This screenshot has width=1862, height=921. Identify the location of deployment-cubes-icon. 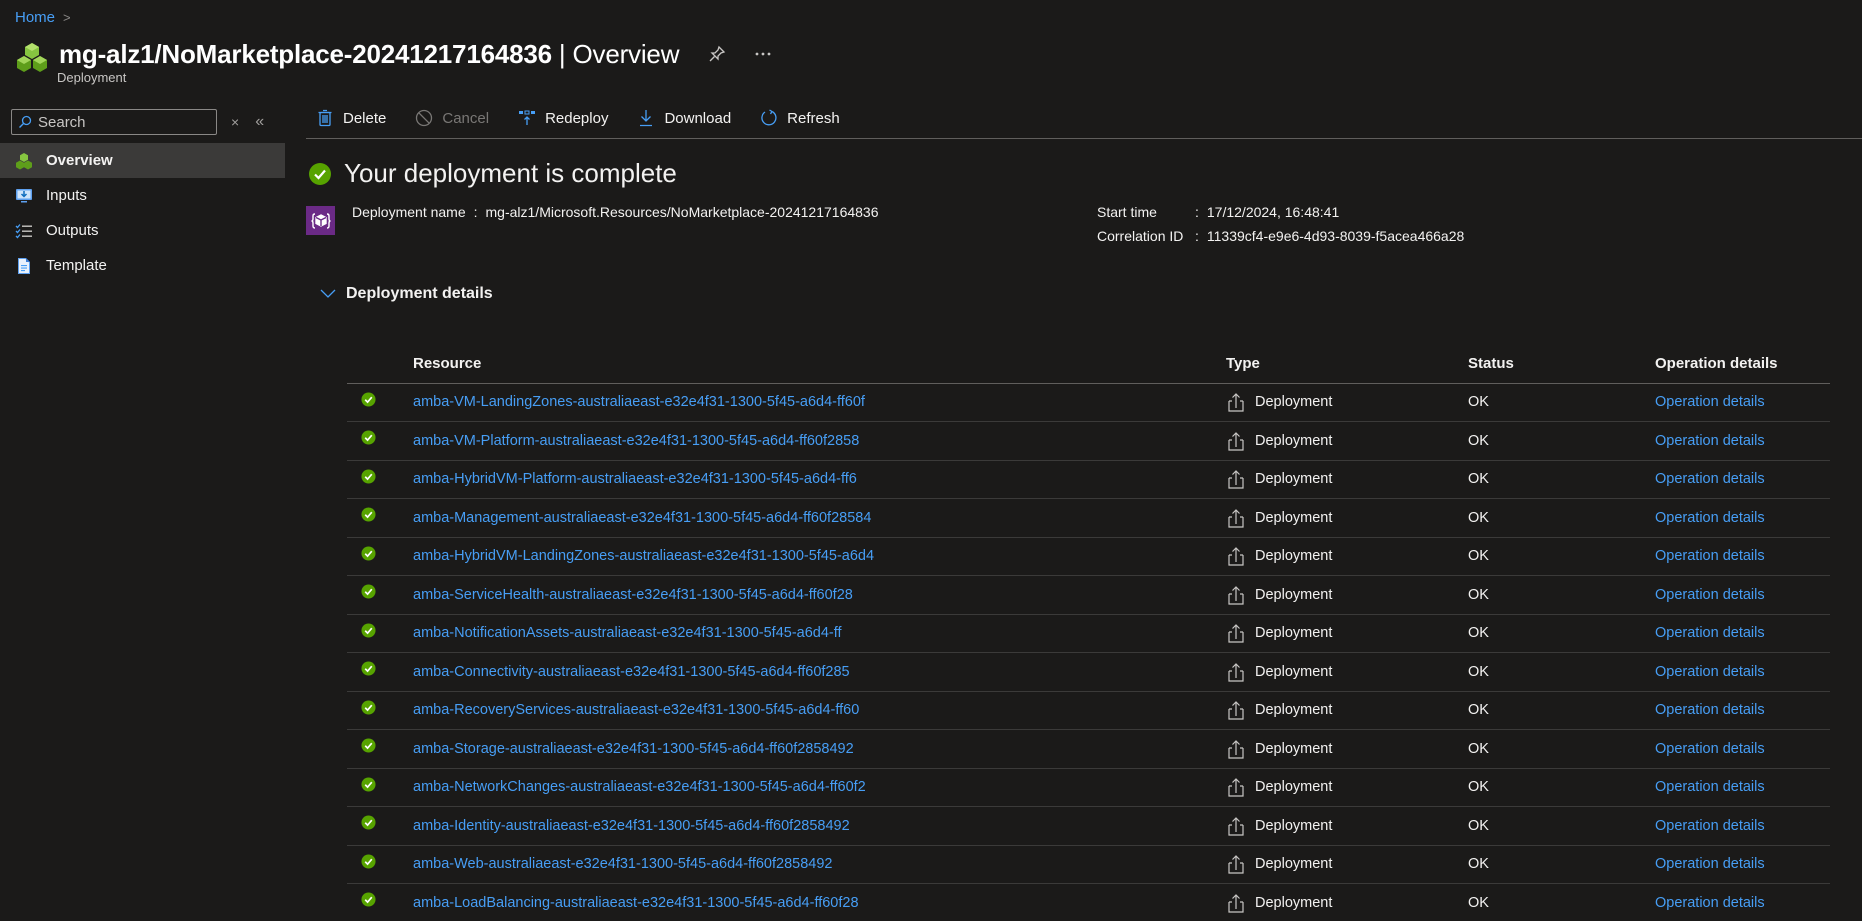
(32, 57).